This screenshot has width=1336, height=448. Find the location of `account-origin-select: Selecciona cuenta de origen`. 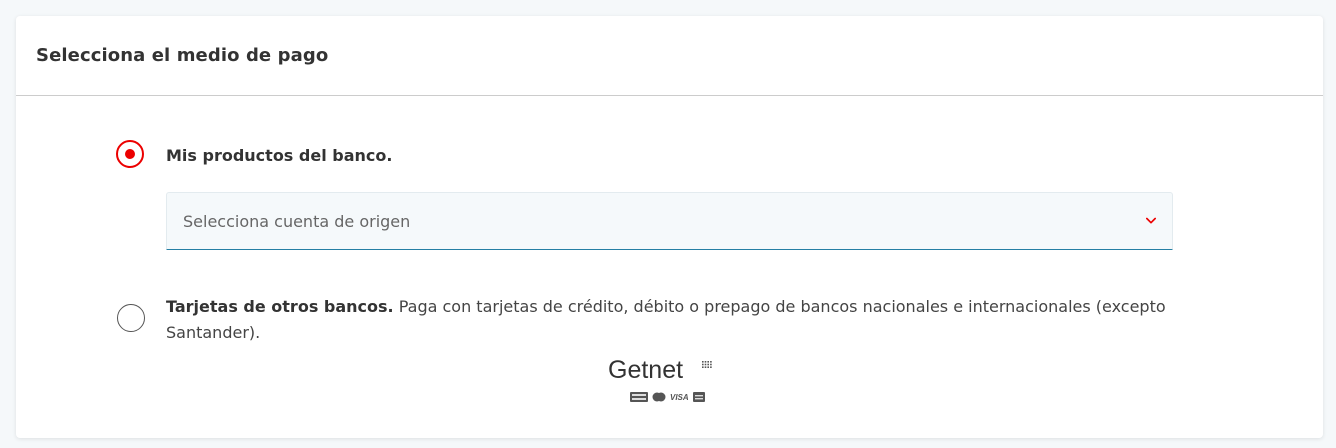

account-origin-select: Selecciona cuenta de origen is located at coordinates (669, 221).